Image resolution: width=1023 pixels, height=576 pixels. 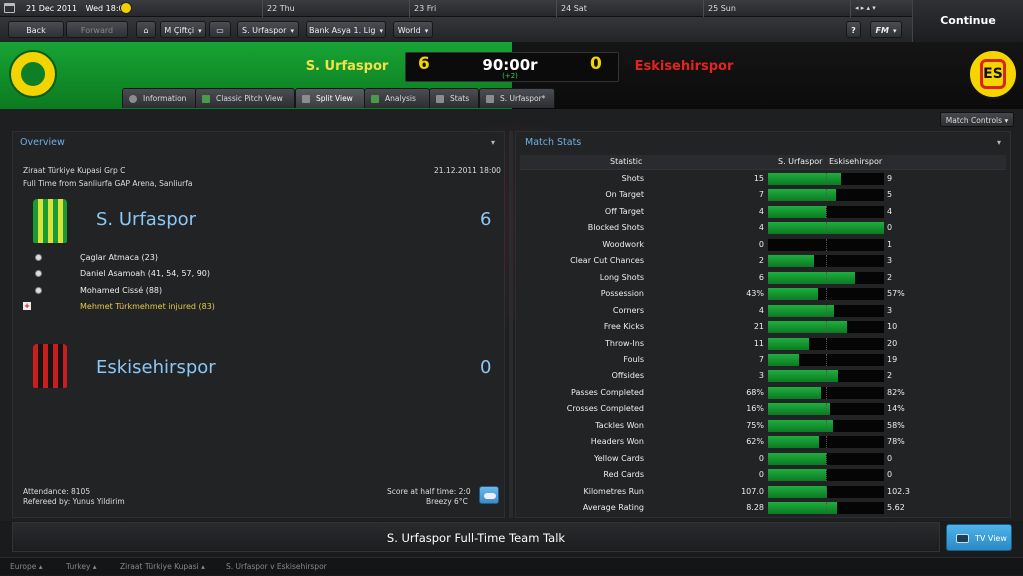 What do you see at coordinates (896, 392) in the screenshot?
I see `stat-away-value: 82%` at bounding box center [896, 392].